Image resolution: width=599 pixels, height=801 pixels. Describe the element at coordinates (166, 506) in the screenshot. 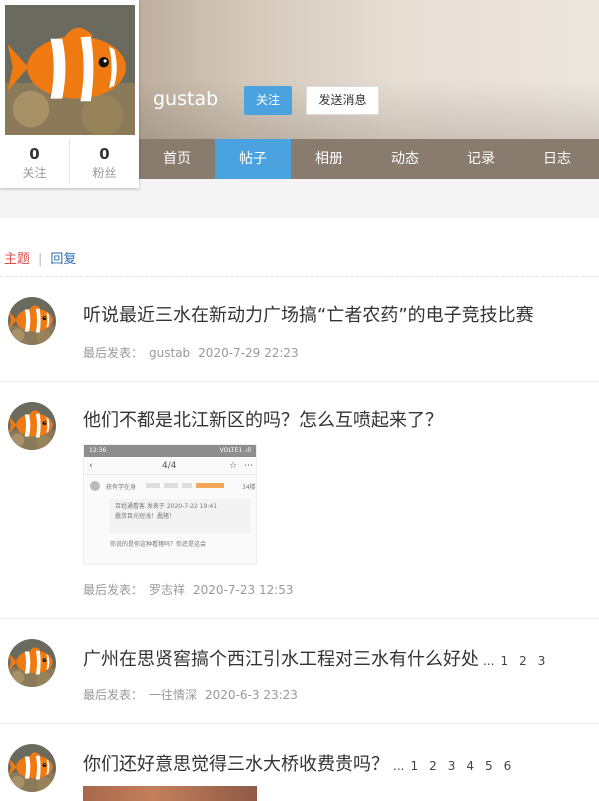

I see `thumb-quote-line: 百姓通看客 发表于 2020-7-22 19:41` at that location.